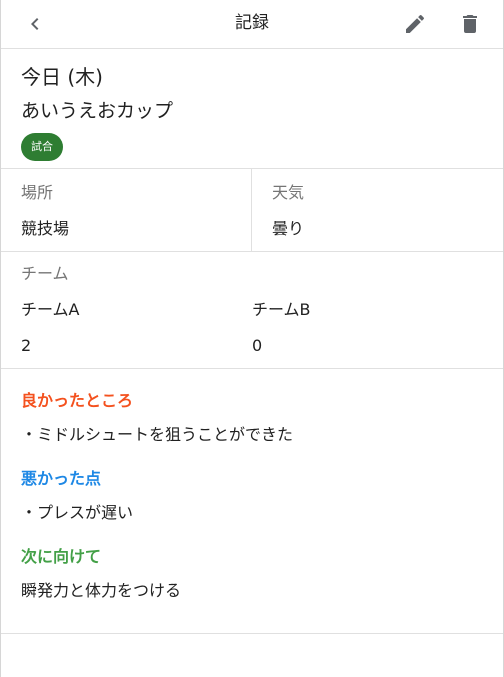 This screenshot has width=504, height=677. I want to click on team-b-score: 0, so click(257, 345).